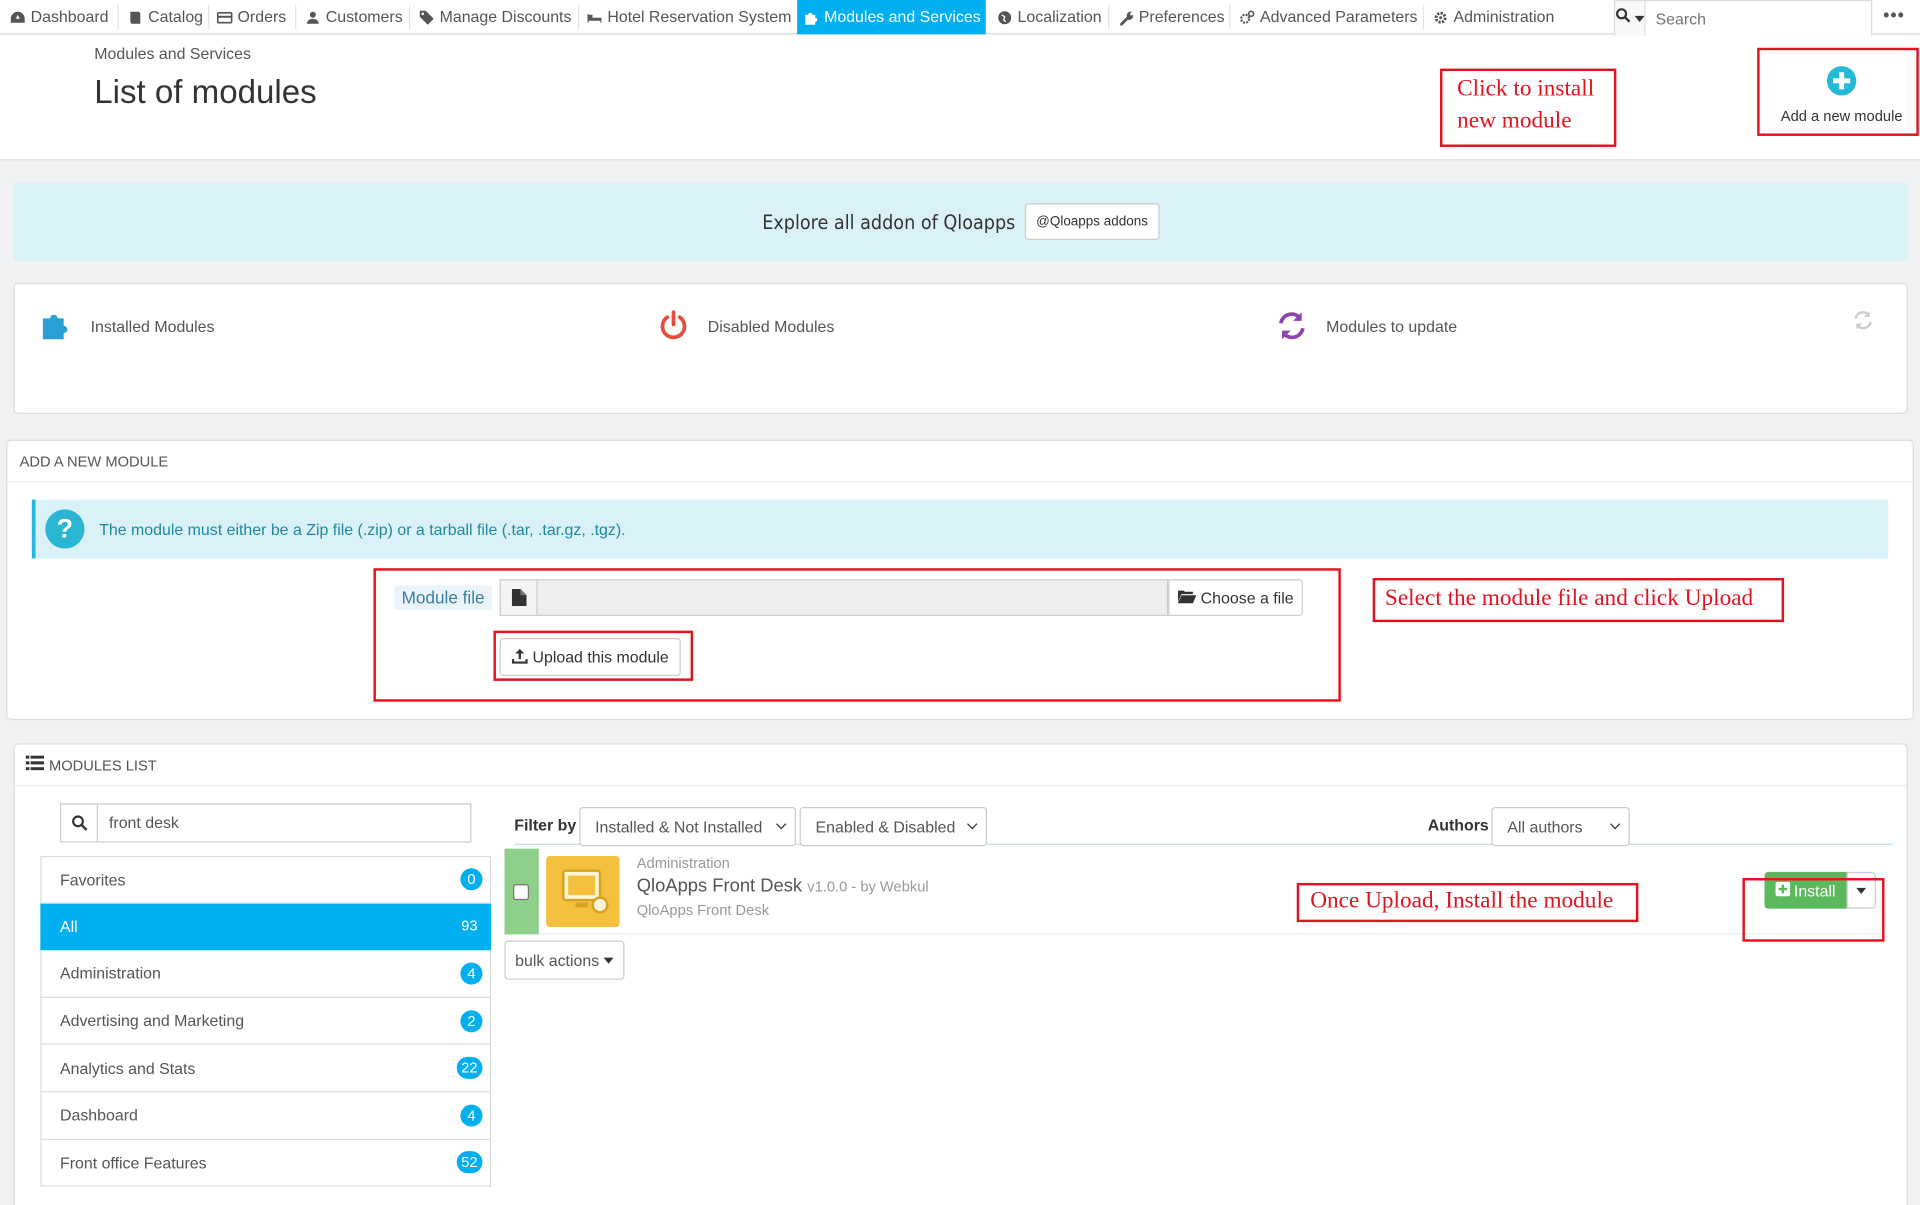  Describe the element at coordinates (673, 326) in the screenshot. I see `power-icon` at that location.